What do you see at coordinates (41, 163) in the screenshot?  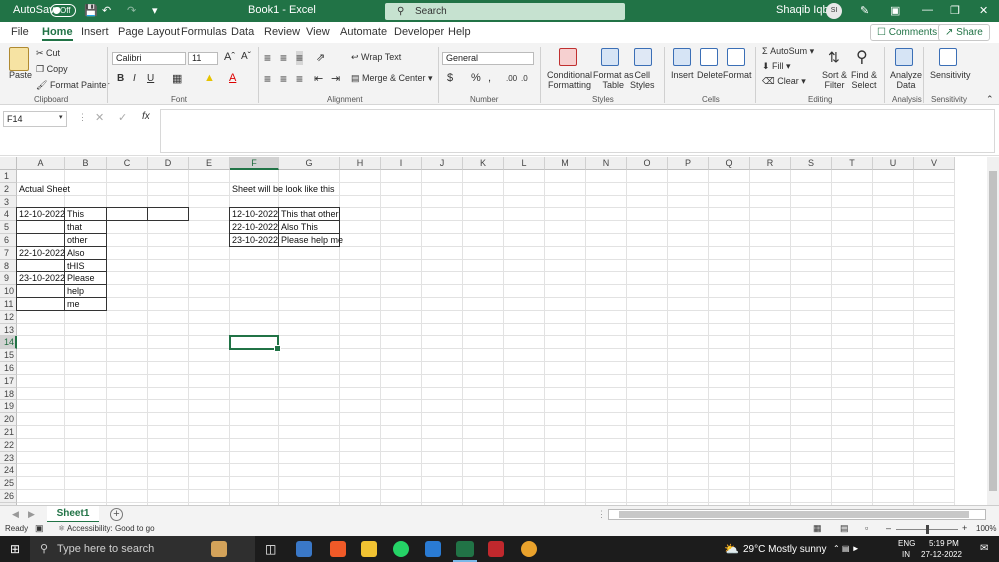 I see `column-header-a: A` at bounding box center [41, 163].